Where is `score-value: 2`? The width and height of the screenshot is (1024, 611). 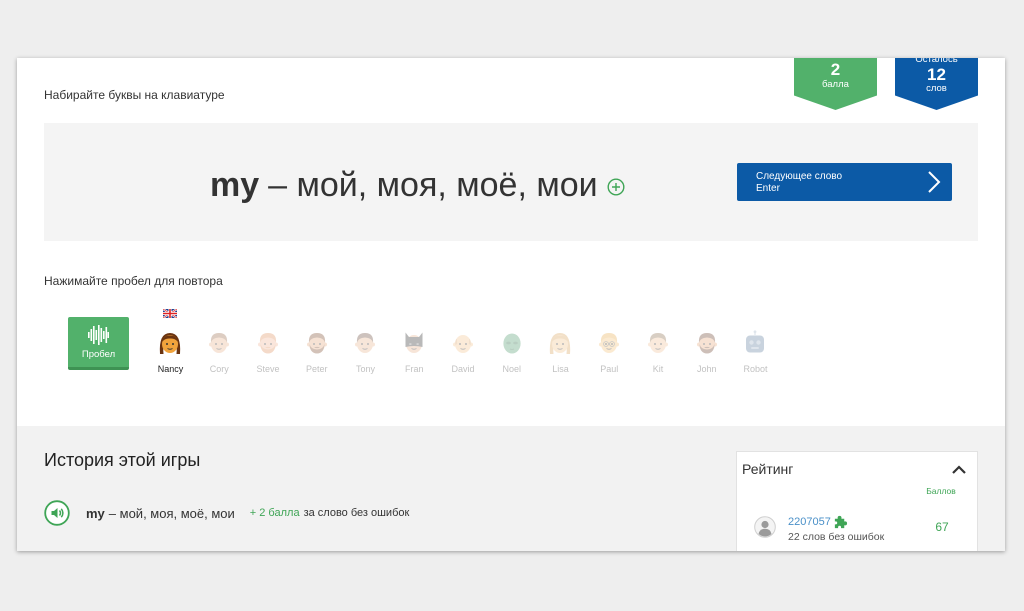 score-value: 2 is located at coordinates (835, 69).